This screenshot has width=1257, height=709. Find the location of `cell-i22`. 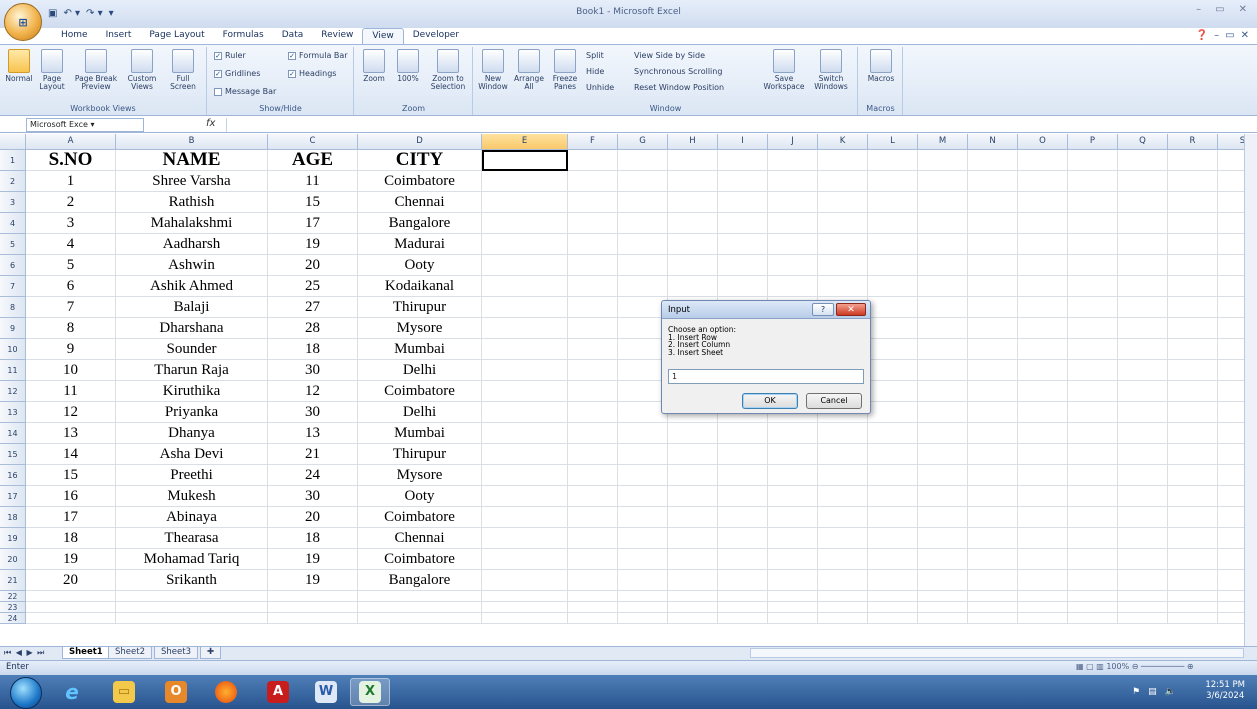

cell-i22 is located at coordinates (743, 596).